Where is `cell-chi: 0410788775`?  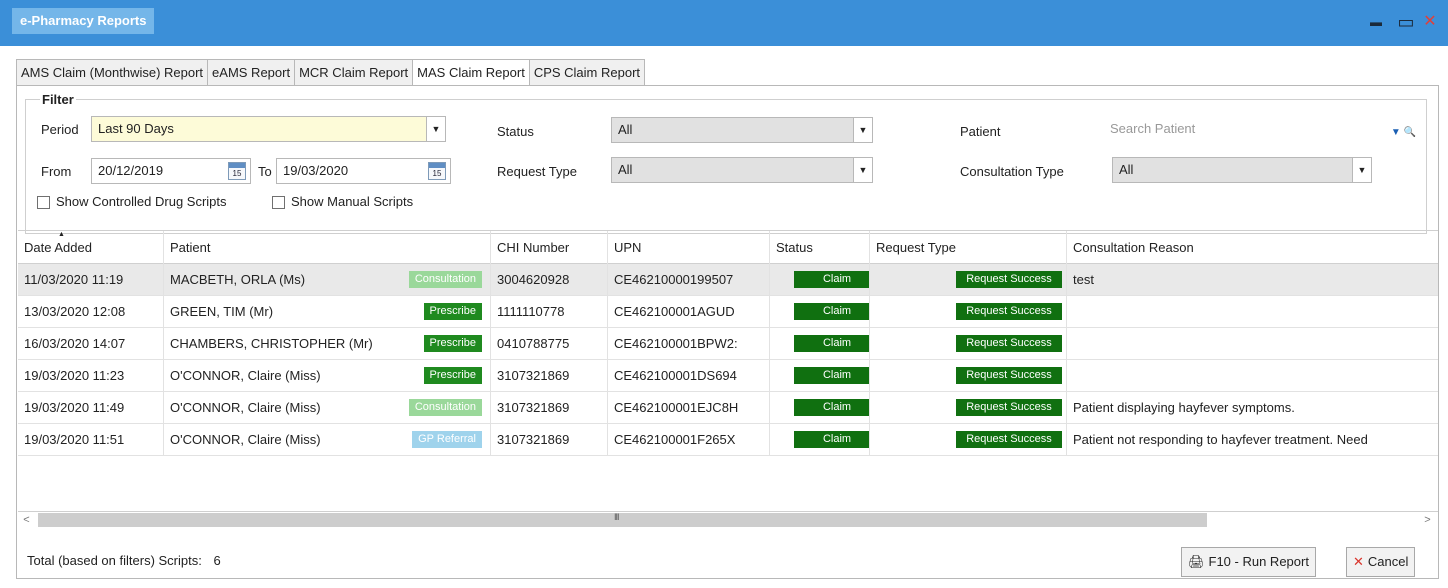 cell-chi: 0410788775 is located at coordinates (549, 344).